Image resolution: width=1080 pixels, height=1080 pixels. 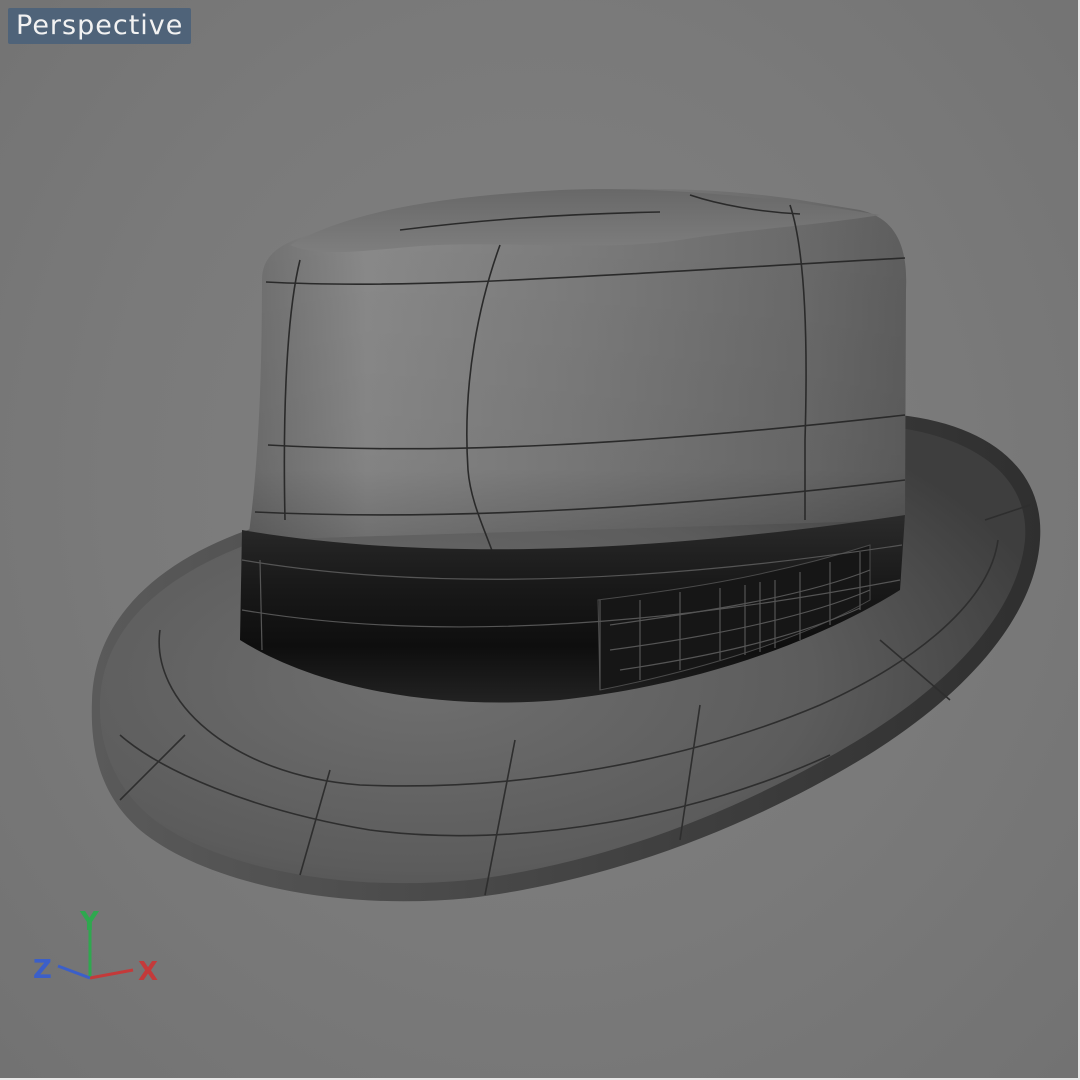 What do you see at coordinates (89, 922) in the screenshot?
I see `y-axis-label: Y` at bounding box center [89, 922].